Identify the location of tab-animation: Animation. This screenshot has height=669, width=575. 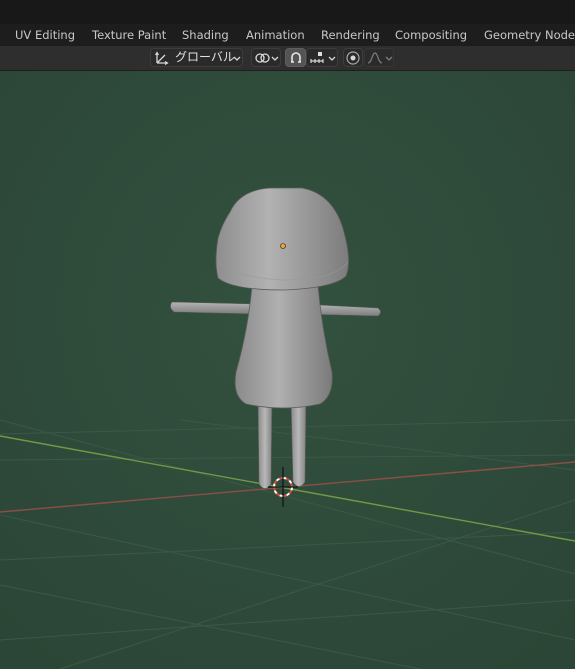
(275, 35).